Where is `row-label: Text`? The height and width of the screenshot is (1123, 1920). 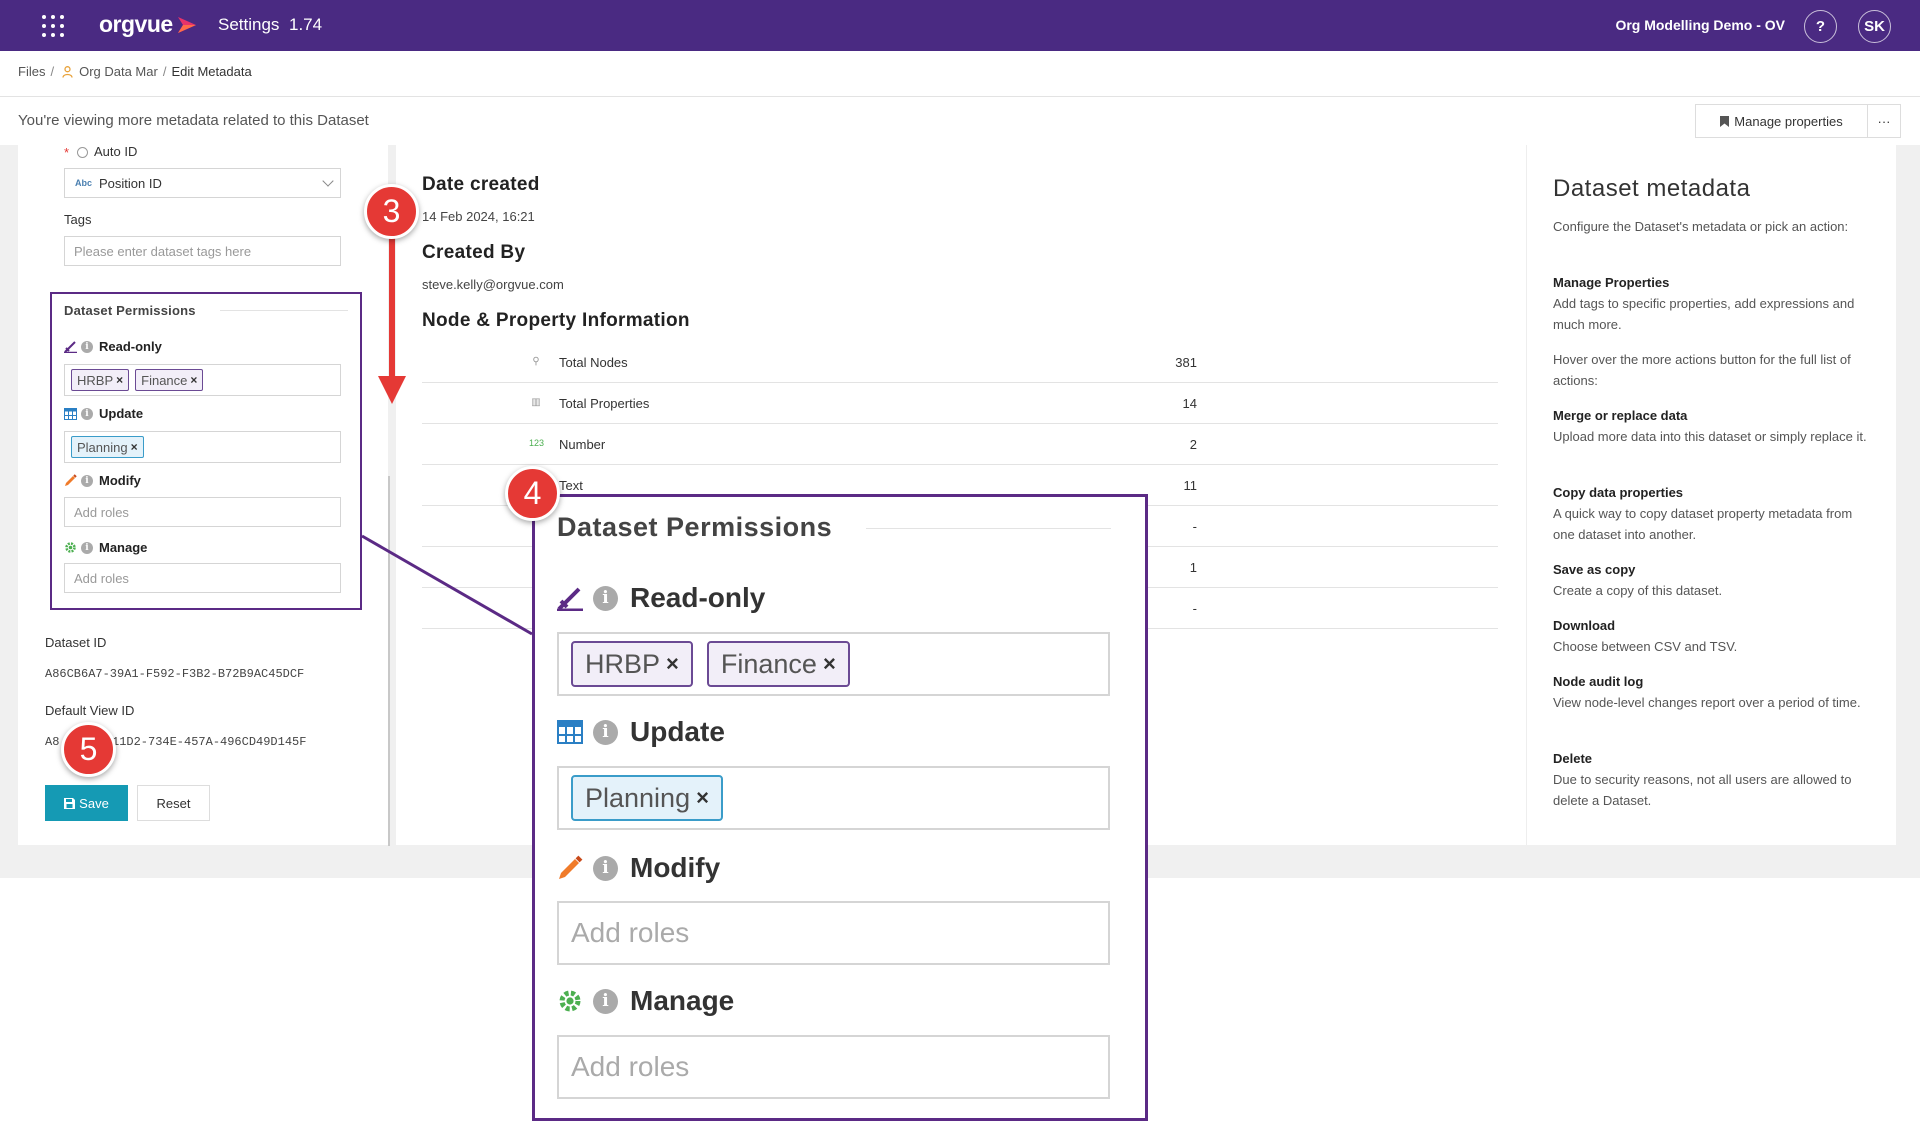
row-label: Text is located at coordinates (571, 485).